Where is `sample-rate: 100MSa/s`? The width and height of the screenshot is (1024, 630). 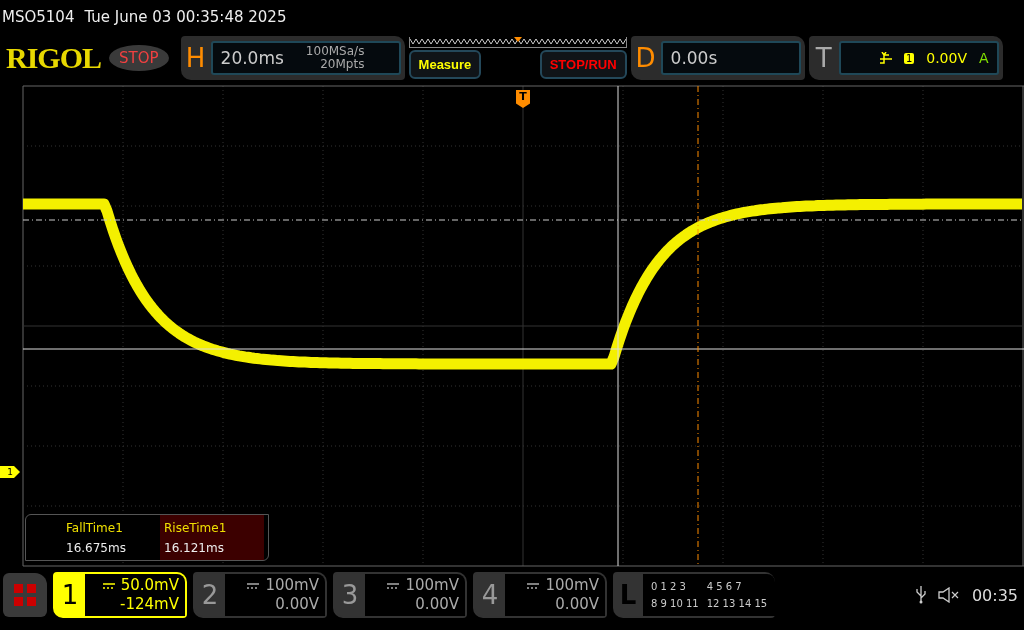
sample-rate: 100MSa/s is located at coordinates (335, 51).